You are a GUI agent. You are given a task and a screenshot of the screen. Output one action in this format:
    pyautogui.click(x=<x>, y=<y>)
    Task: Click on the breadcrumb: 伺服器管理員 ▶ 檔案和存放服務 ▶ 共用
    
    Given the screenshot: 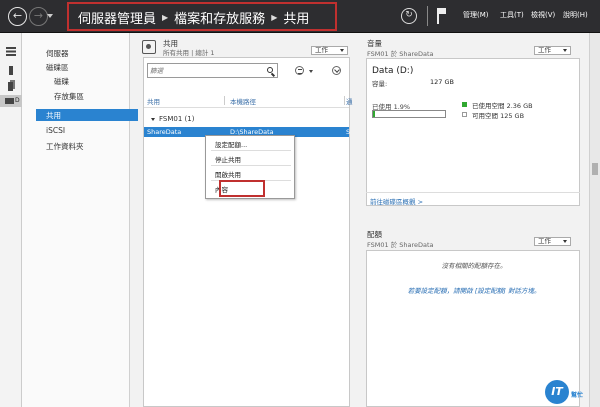 What is the action you would take?
    pyautogui.click(x=193, y=17)
    